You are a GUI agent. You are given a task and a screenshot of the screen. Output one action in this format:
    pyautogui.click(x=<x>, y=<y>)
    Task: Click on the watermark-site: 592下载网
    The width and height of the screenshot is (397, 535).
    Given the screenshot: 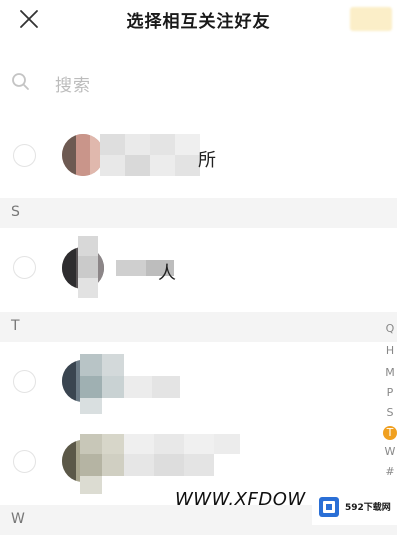 What is the action you would take?
    pyautogui.click(x=368, y=508)
    